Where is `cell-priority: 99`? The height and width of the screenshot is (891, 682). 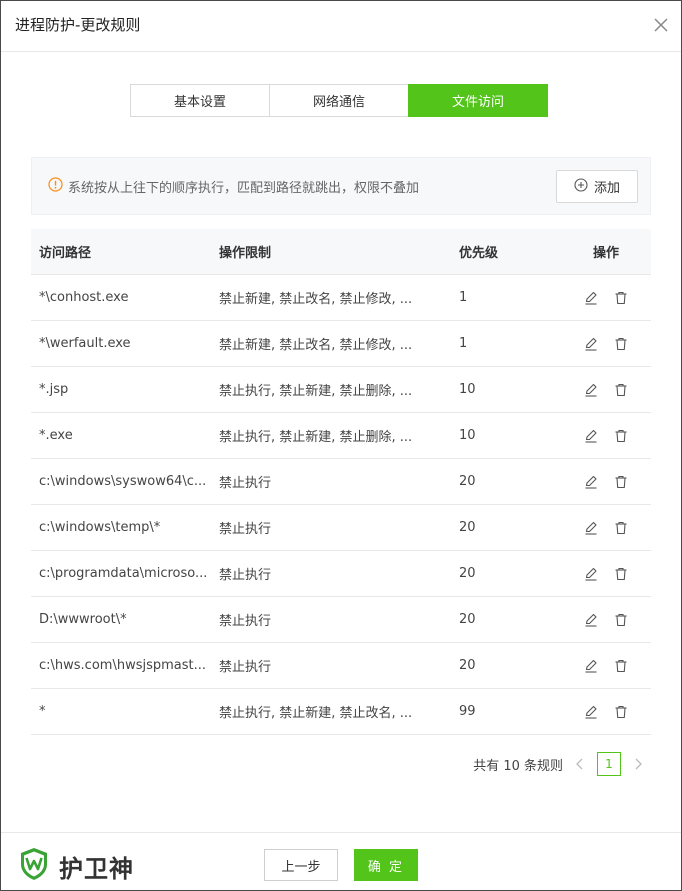 cell-priority: 99 is located at coordinates (467, 711).